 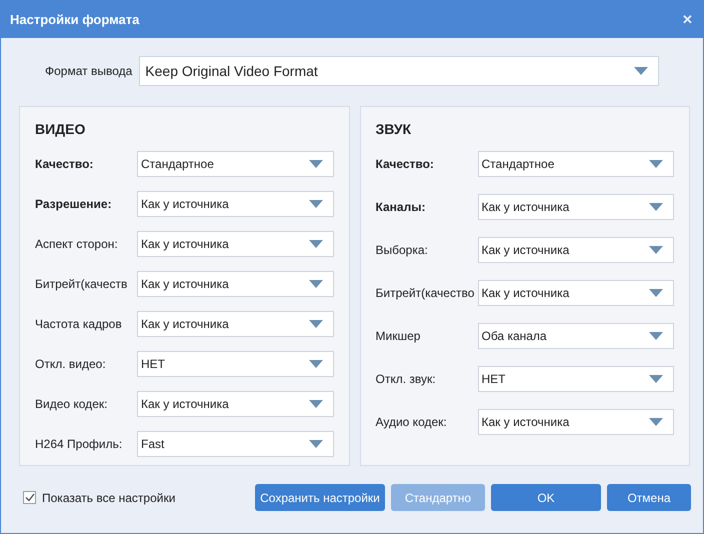 I want to click on dropdown: Keep Original Video Format, so click(x=399, y=71).